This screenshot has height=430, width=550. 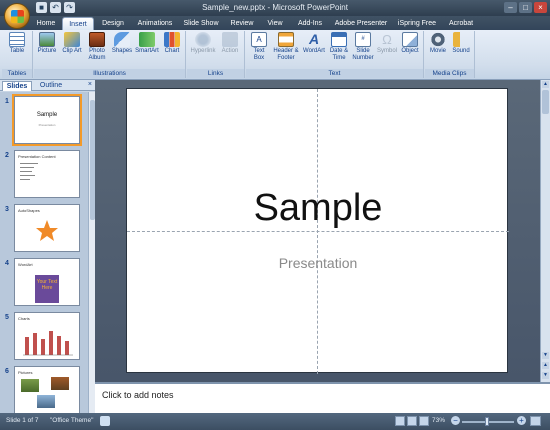 I want to click on tab-design: Design, so click(x=113, y=23).